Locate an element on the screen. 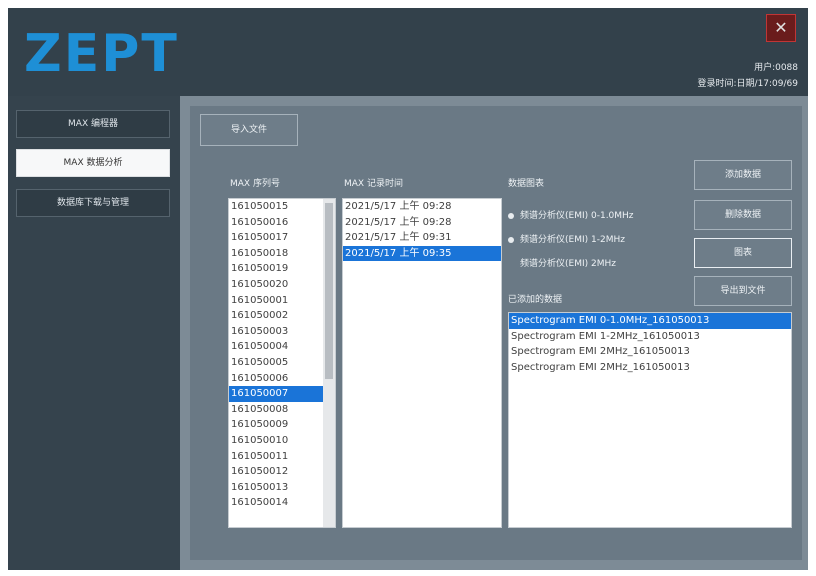 The height and width of the screenshot is (576, 816). close-button: ✕ is located at coordinates (781, 28).